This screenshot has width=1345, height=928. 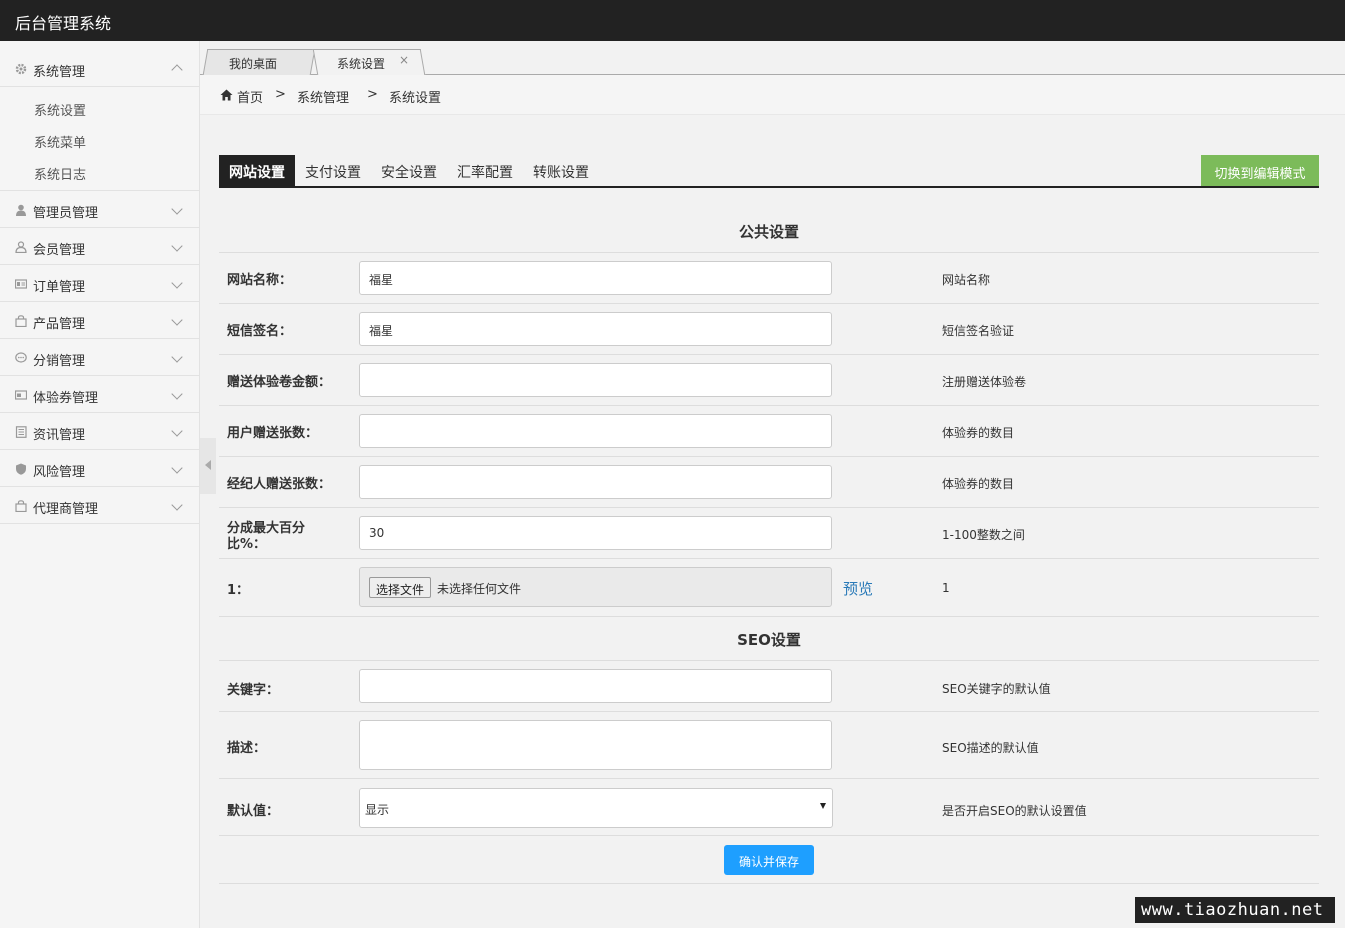 What do you see at coordinates (66, 509) in the screenshot?
I see `sidebar-group-label: 代理商管理` at bounding box center [66, 509].